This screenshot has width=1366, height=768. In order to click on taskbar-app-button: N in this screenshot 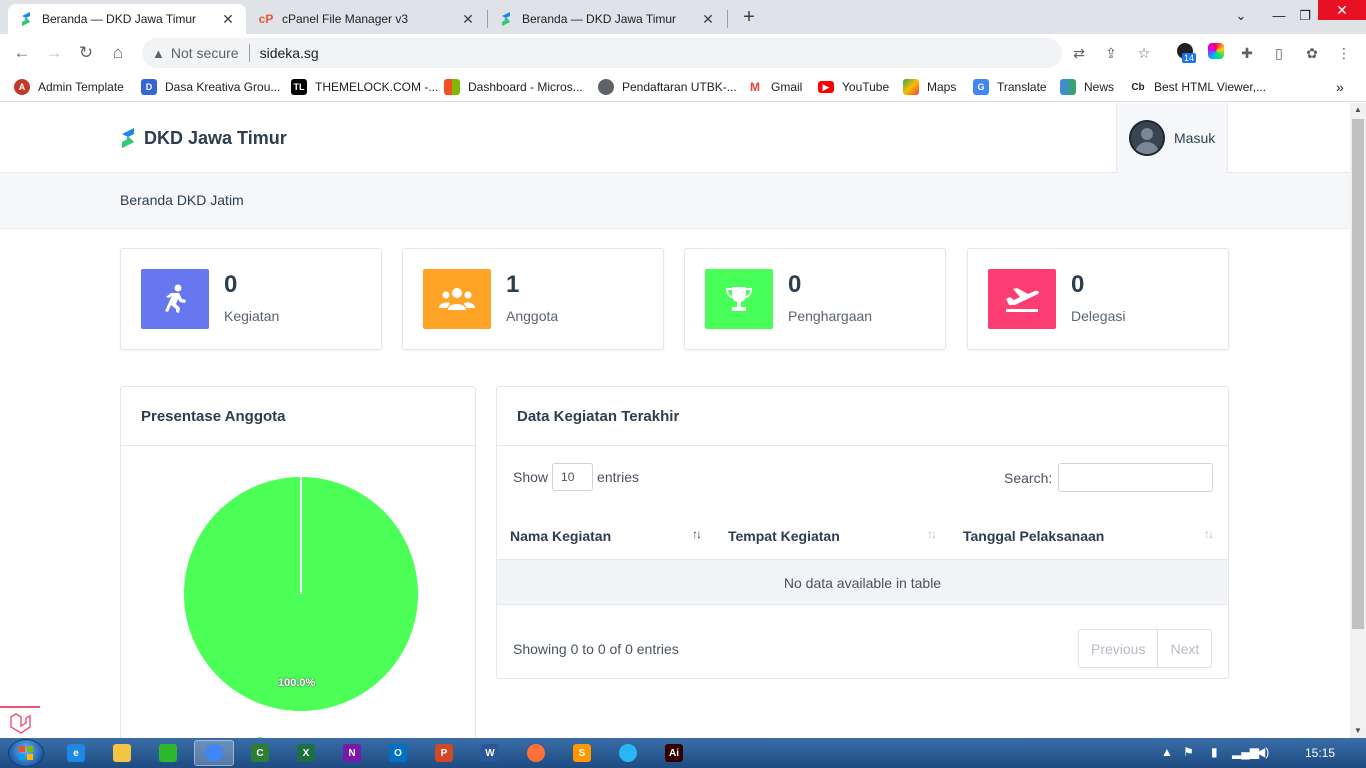, I will do `click(352, 753)`.